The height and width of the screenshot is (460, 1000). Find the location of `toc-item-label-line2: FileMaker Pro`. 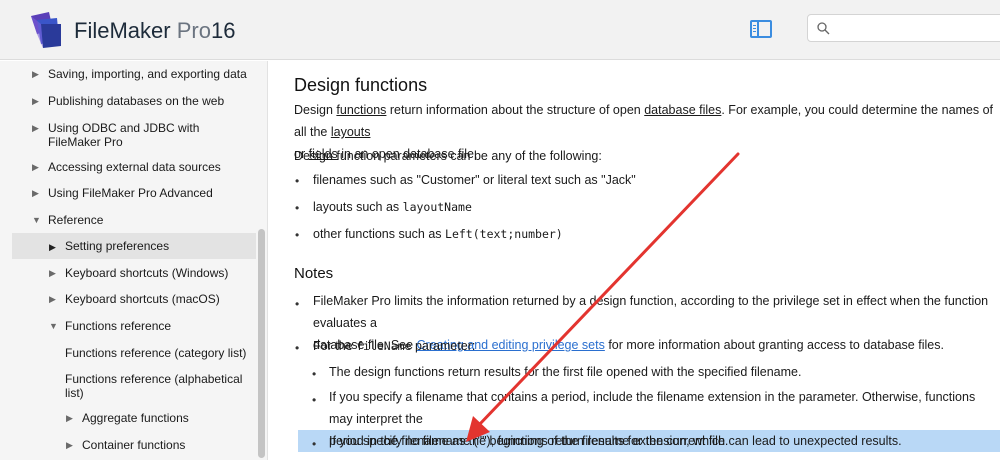

toc-item-label-line2: FileMaker Pro is located at coordinates (85, 142).